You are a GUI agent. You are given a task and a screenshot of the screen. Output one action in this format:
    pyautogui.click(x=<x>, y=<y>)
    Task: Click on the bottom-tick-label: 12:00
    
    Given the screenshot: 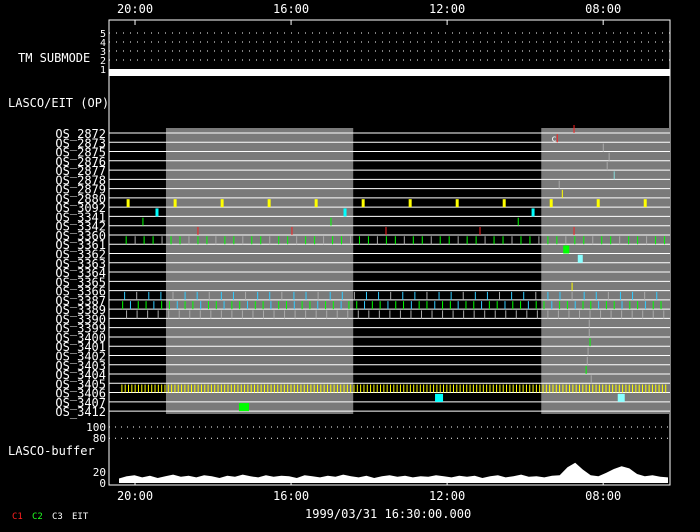 What is the action you would take?
    pyautogui.click(x=447, y=496)
    